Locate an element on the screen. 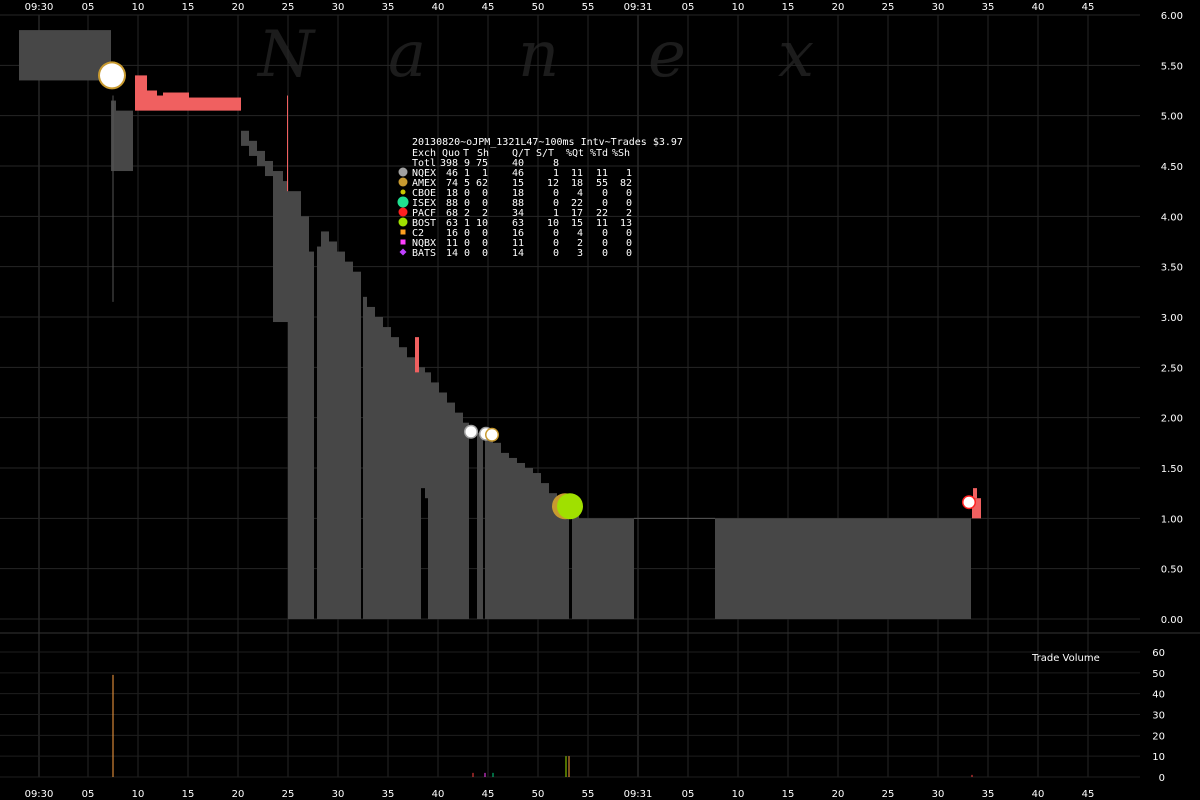 The height and width of the screenshot is (800, 1200). x-tick-label-bottom: 55 is located at coordinates (588, 794).